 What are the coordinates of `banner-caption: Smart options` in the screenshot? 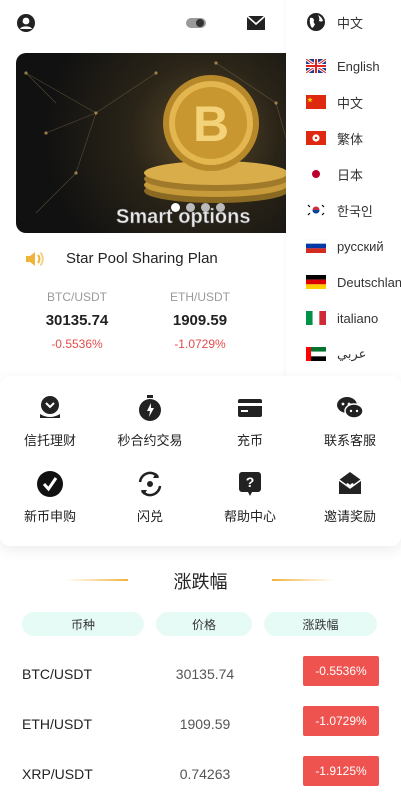 It's located at (183, 217).